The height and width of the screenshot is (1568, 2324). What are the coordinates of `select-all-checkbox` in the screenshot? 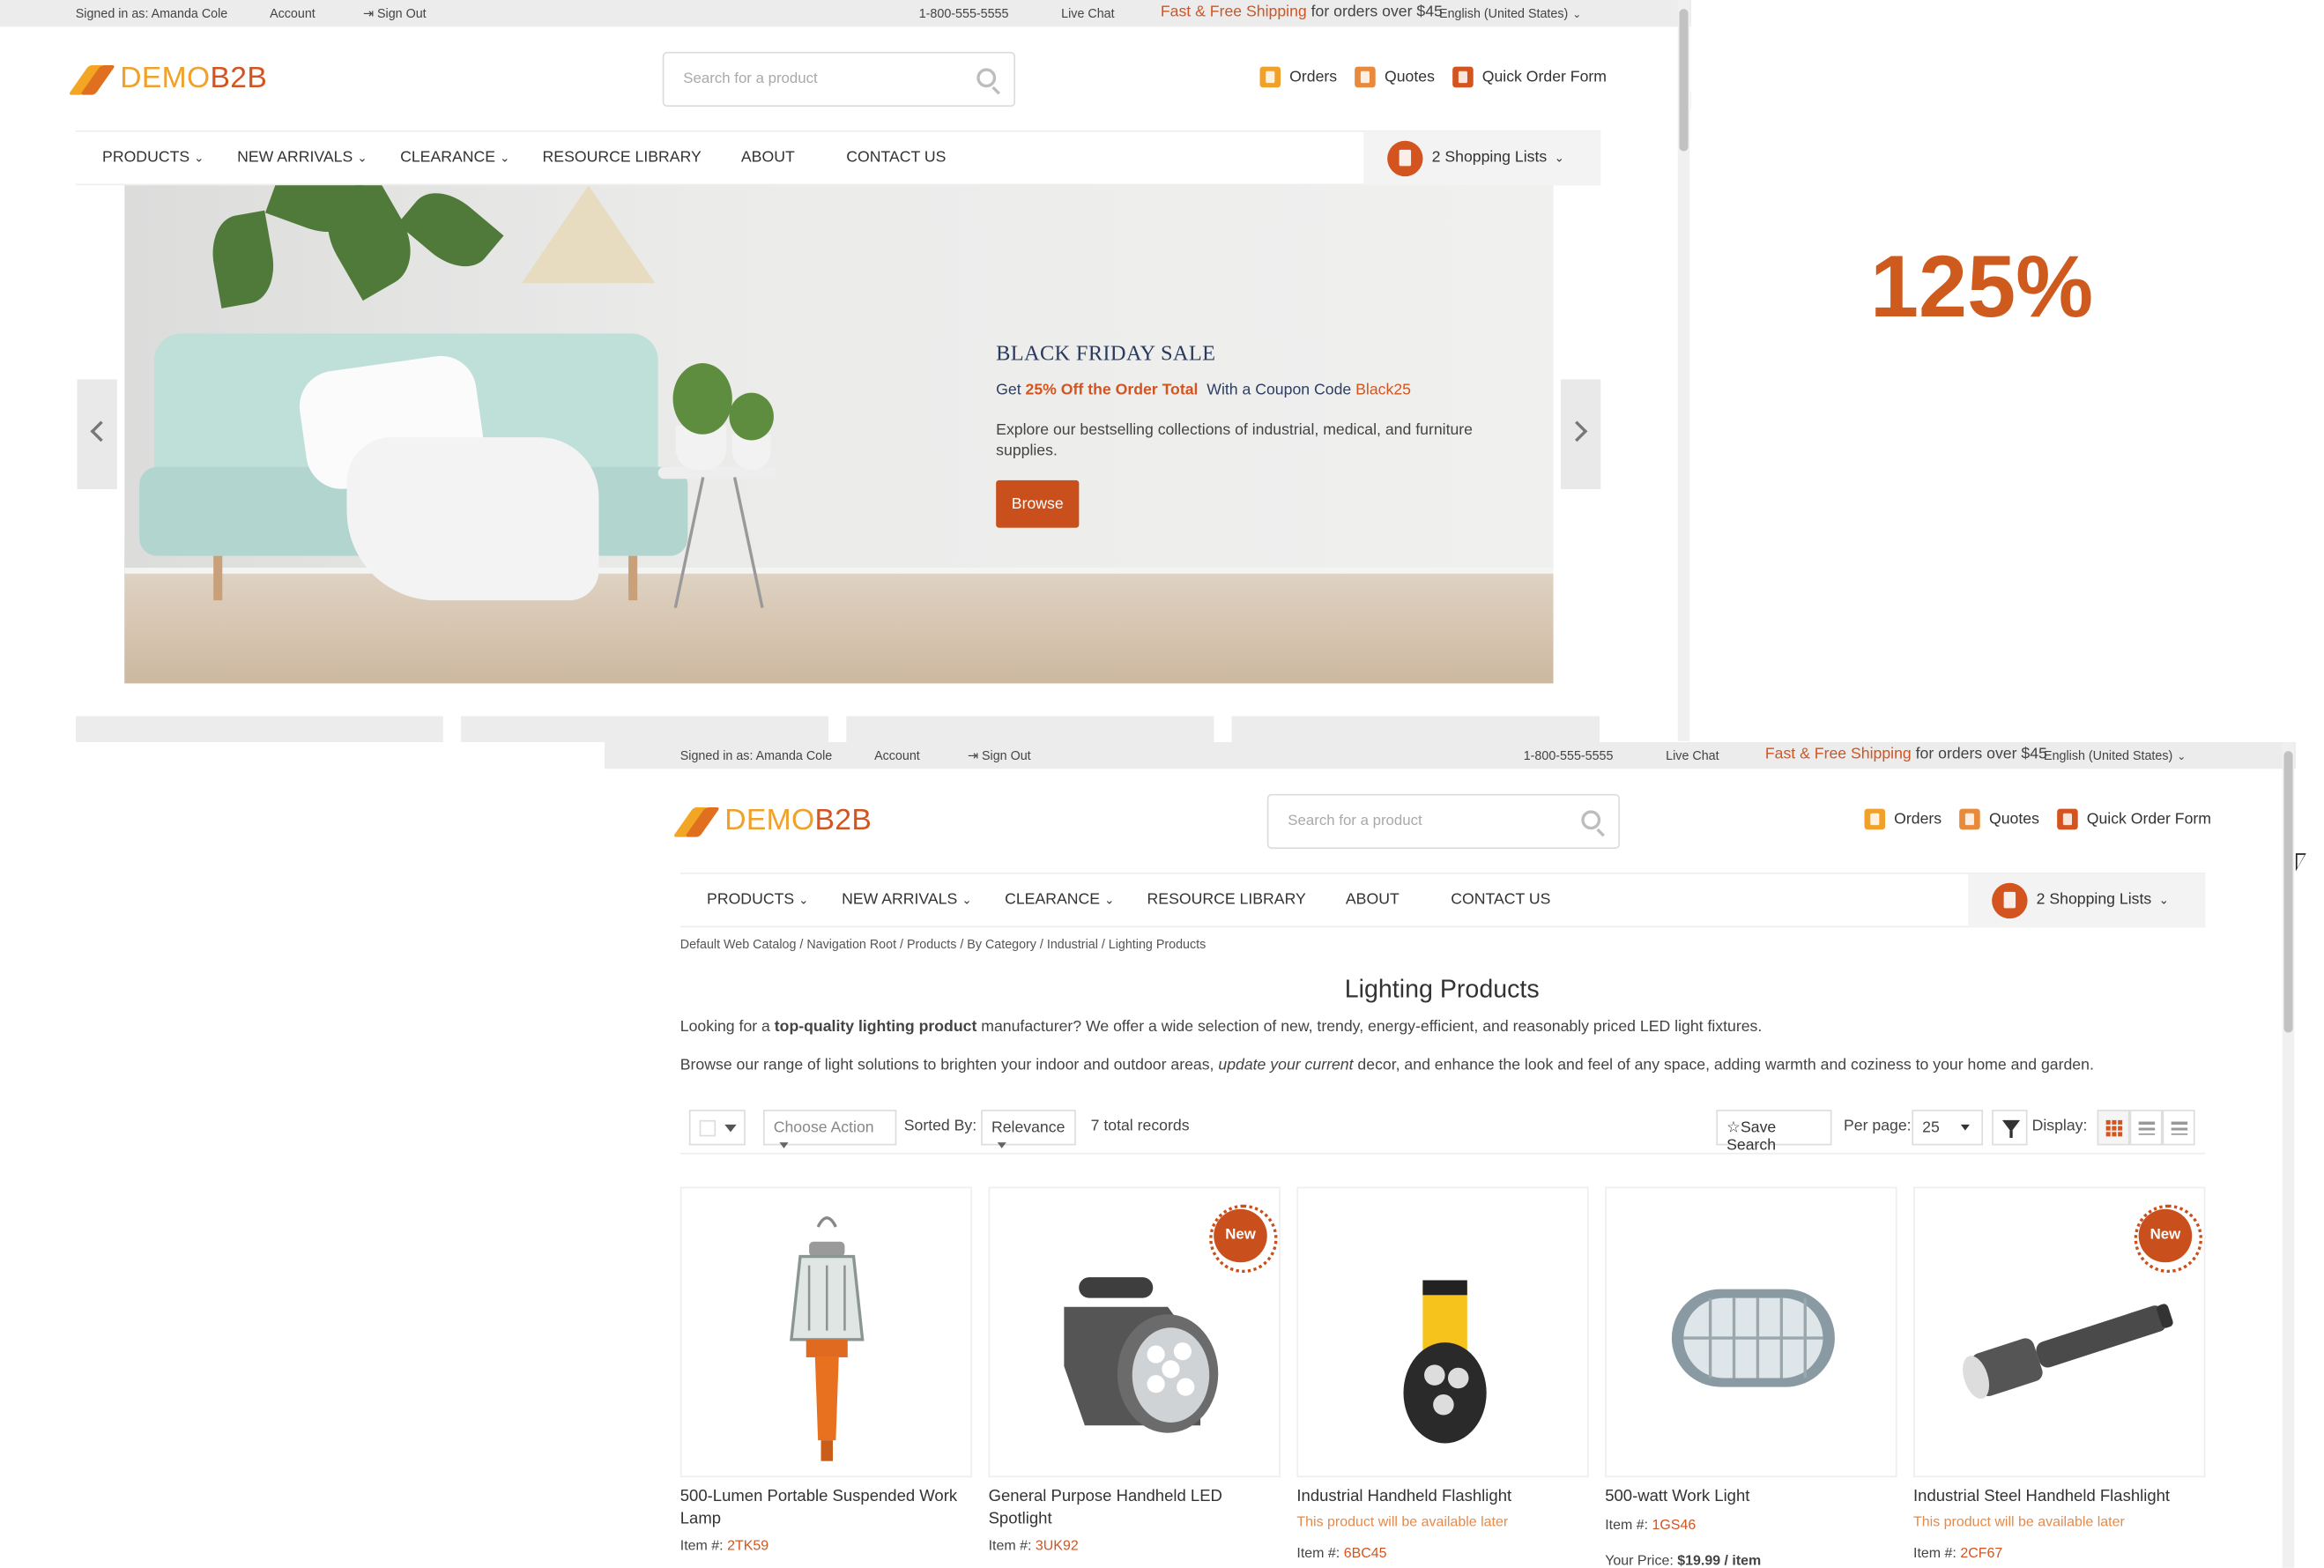 It's located at (717, 1128).